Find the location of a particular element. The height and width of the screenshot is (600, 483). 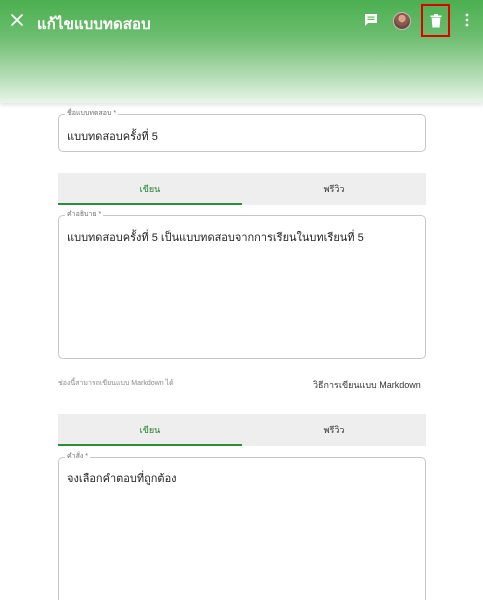

trash-icon is located at coordinates (435, 20).